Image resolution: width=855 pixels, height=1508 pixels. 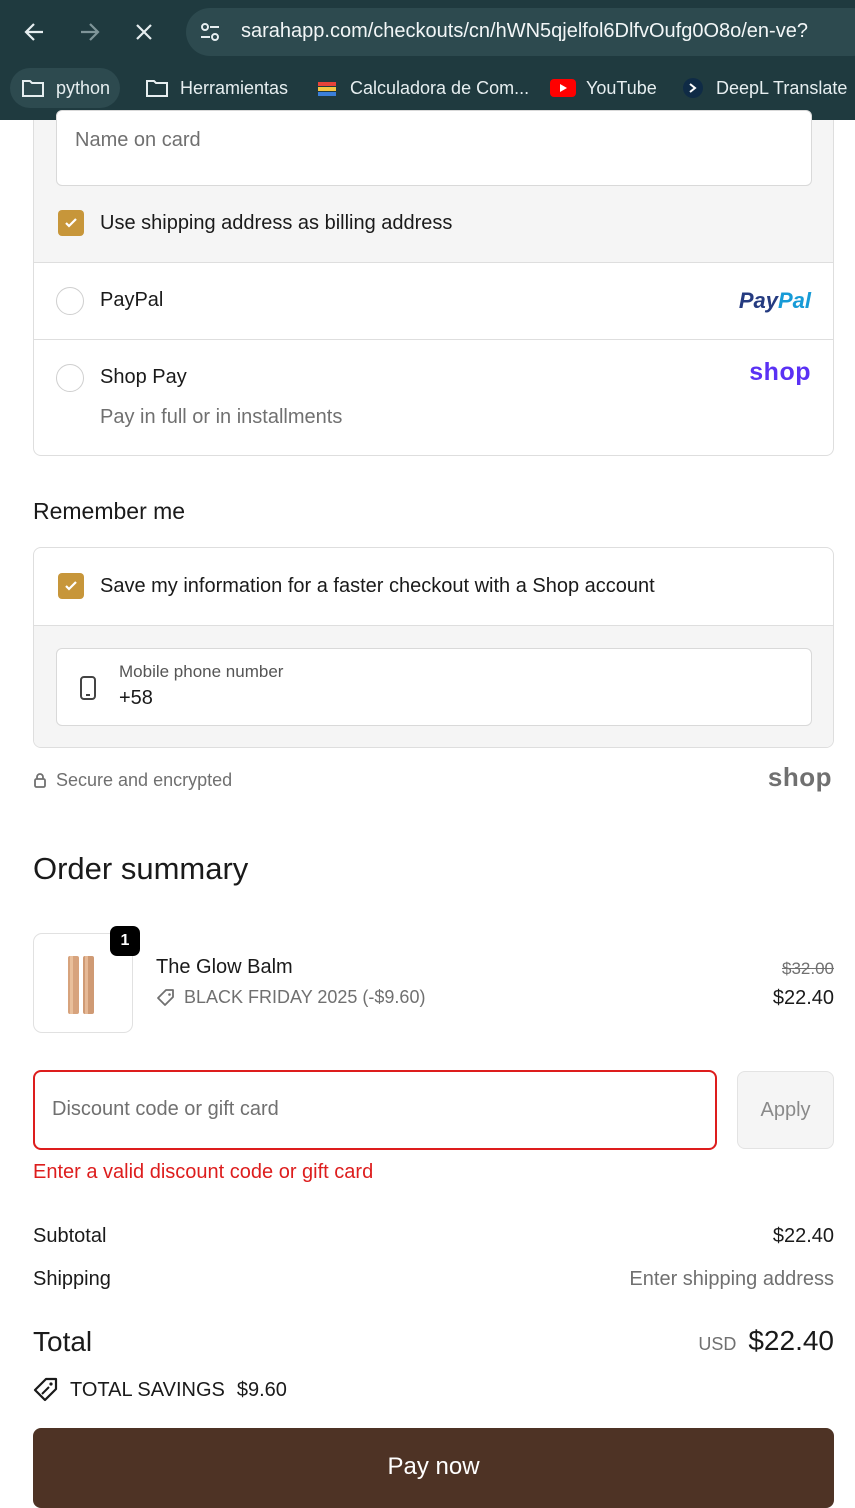 What do you see at coordinates (808, 968) in the screenshot?
I see `original-price: $32.00` at bounding box center [808, 968].